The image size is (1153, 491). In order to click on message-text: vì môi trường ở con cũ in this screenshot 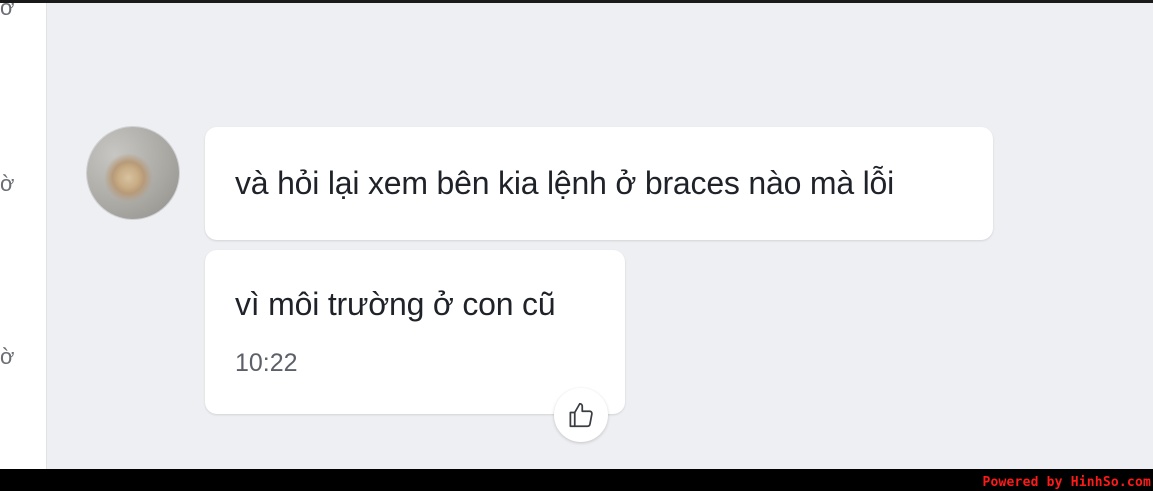, I will do `click(395, 304)`.